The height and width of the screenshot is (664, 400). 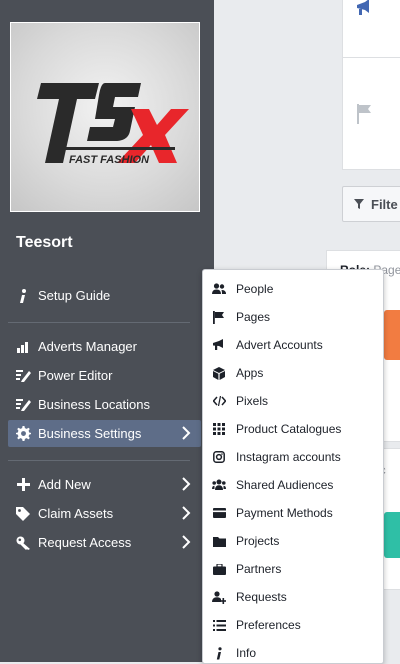 I want to click on nav-label: Request Access, so click(x=85, y=542).